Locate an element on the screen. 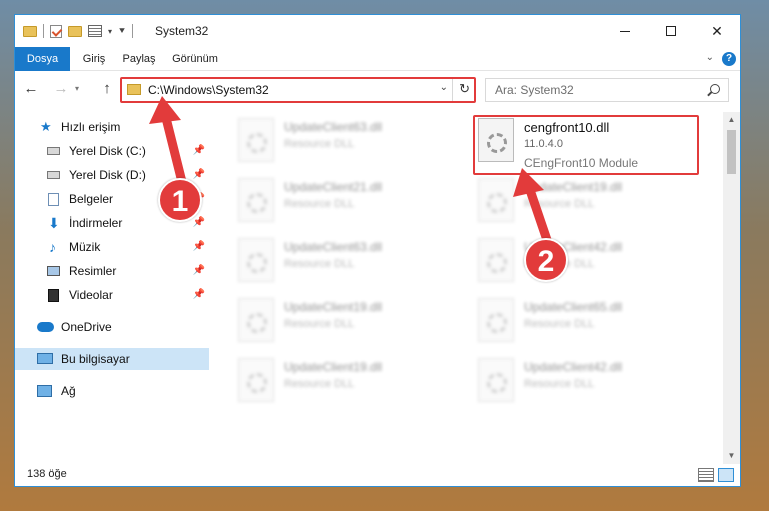 This screenshot has height=511, width=769. scrollbar-thumb is located at coordinates (731, 152).